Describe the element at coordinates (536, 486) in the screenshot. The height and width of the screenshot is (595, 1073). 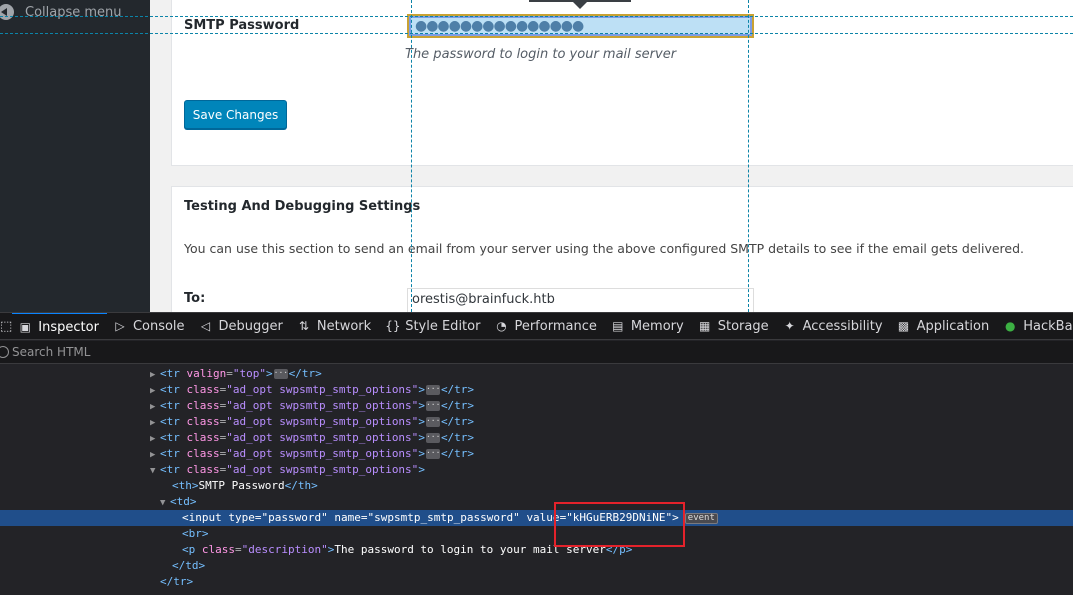
I see `tree-row-th: <th>SMTP Password</th>` at that location.